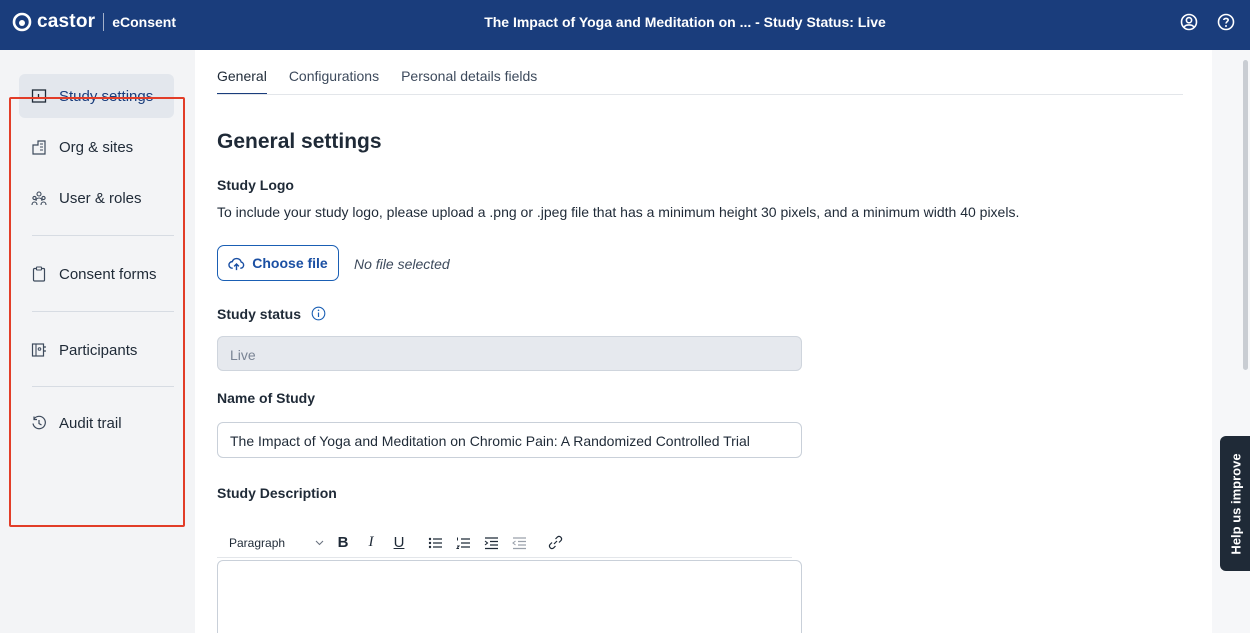  Describe the element at coordinates (334, 81) in the screenshot. I see `tab-configurations: Configurations` at that location.